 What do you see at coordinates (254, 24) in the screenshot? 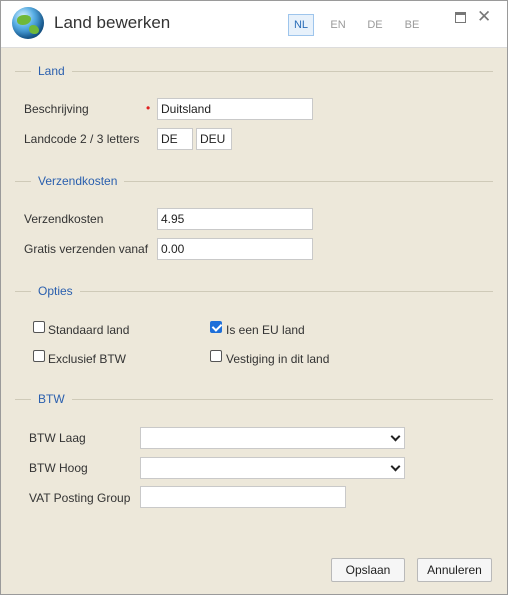
I see `title-bar: Land bewerken NL EN DE BE ✕` at bounding box center [254, 24].